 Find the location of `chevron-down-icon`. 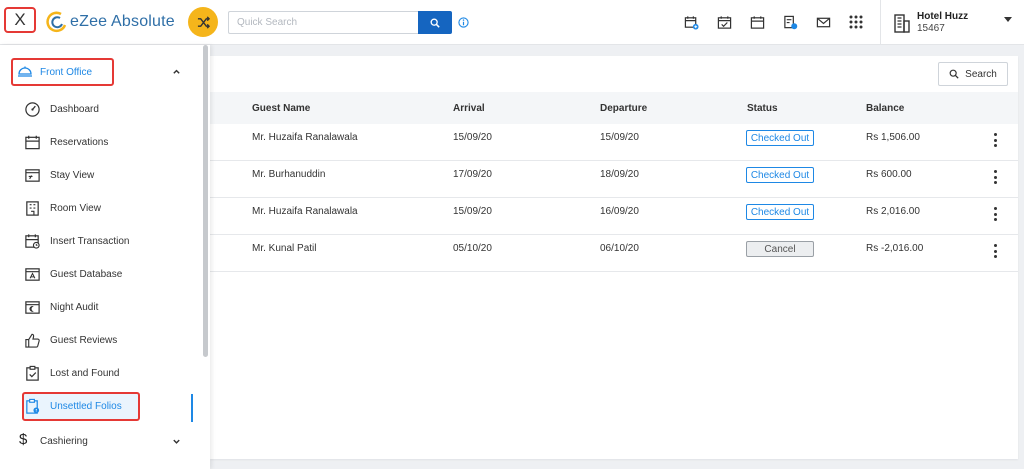

chevron-down-icon is located at coordinates (176, 441).